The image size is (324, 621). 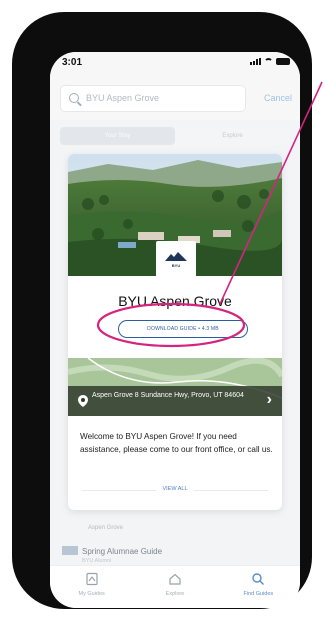 I want to click on search-row: BYU Aspen Grove Cancel, so click(x=175, y=98).